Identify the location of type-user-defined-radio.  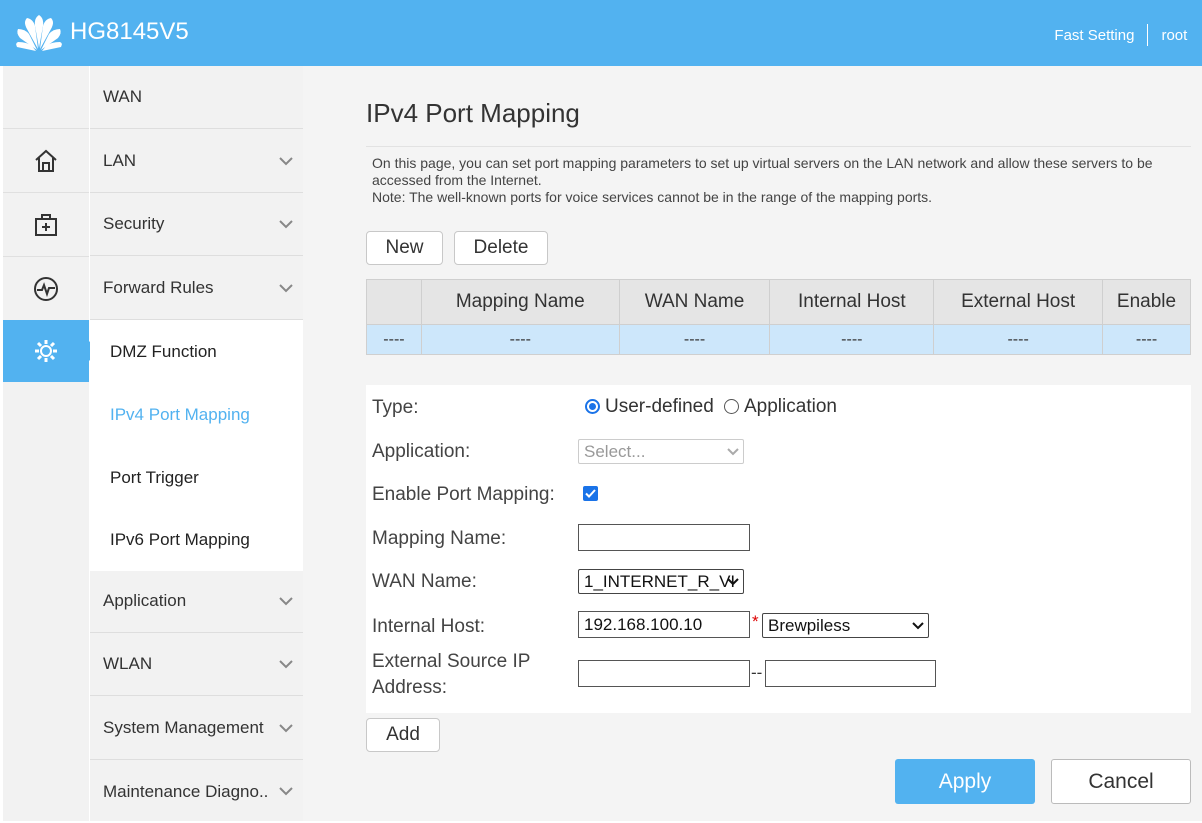
(592, 406).